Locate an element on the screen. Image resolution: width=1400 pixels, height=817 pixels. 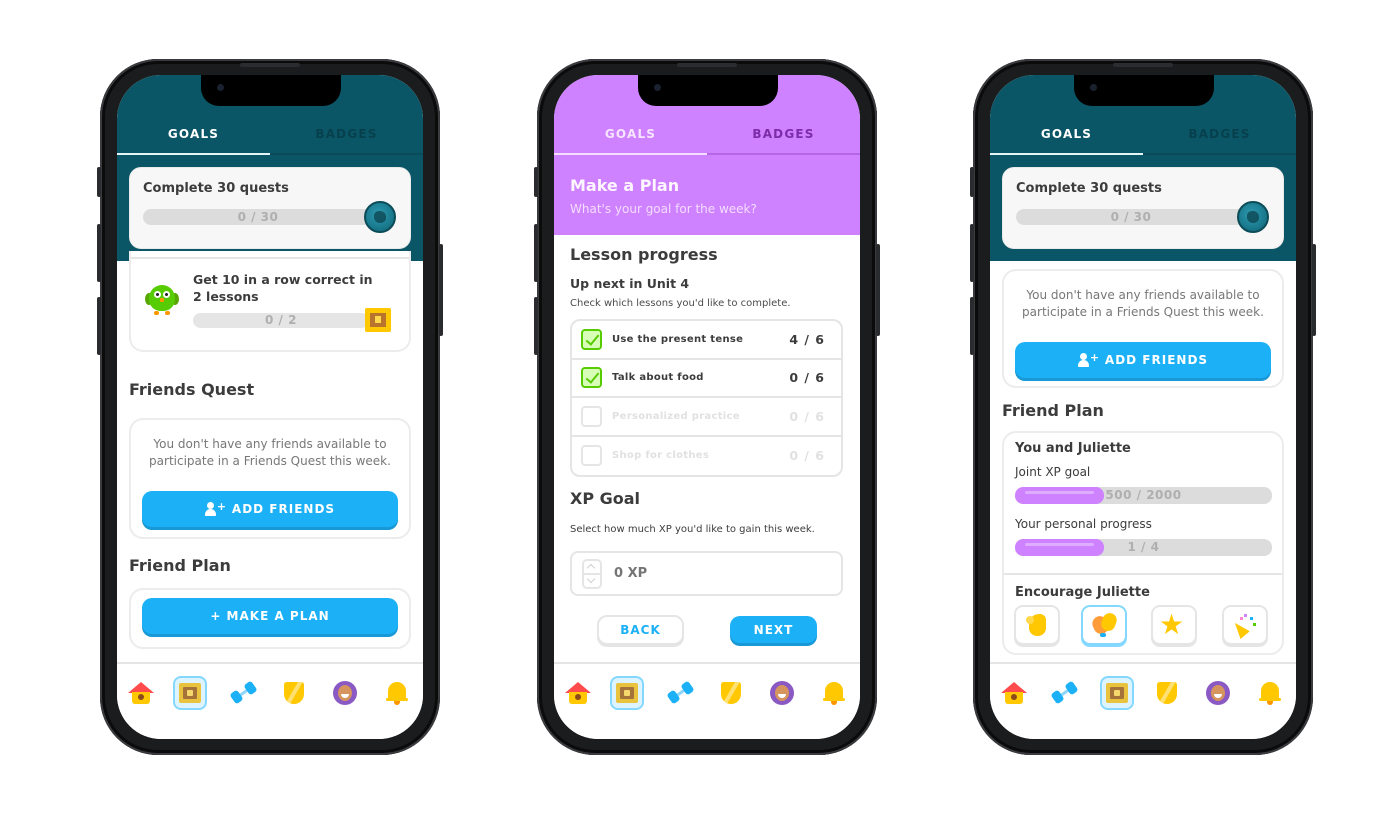
encourage-flex-button is located at coordinates (1037, 625).